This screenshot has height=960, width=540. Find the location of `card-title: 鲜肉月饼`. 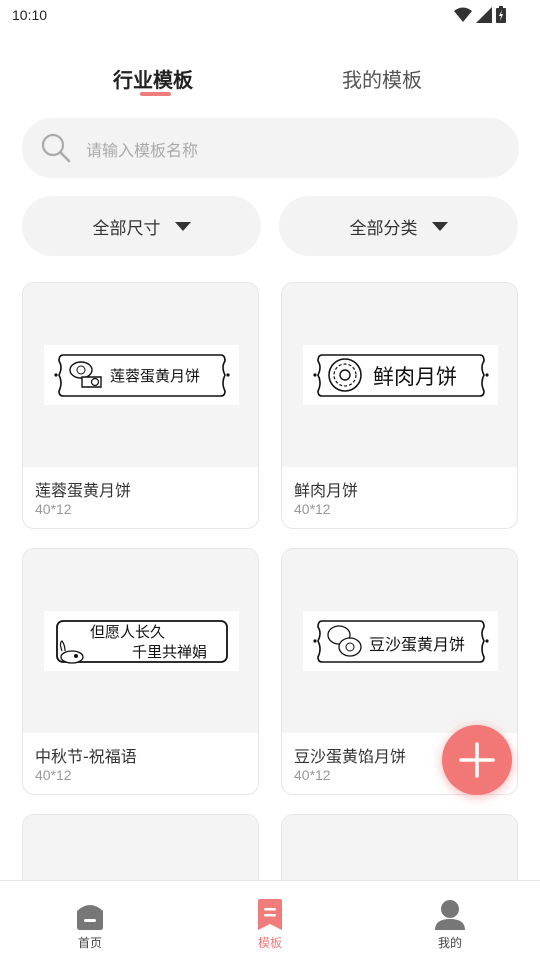

card-title: 鲜肉月饼 is located at coordinates (326, 490).